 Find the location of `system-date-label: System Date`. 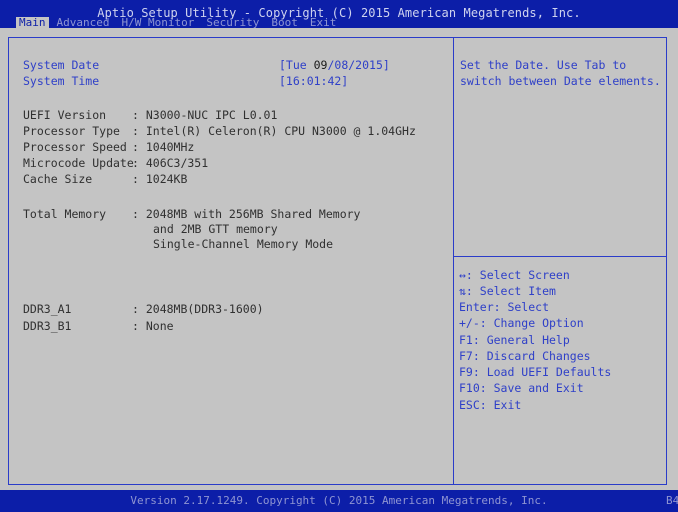

system-date-label: System Date is located at coordinates (61, 65).